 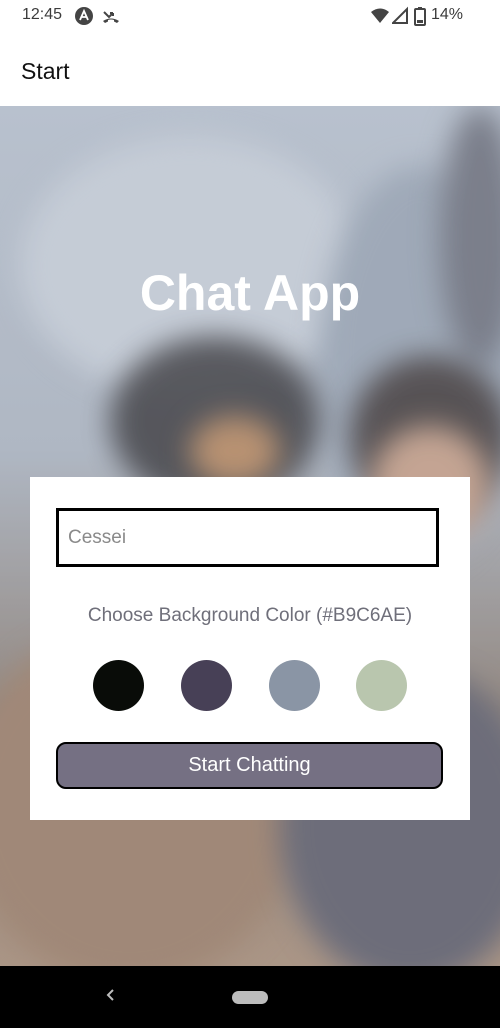 What do you see at coordinates (294, 685) in the screenshot?
I see `color-swatch-gray-blue` at bounding box center [294, 685].